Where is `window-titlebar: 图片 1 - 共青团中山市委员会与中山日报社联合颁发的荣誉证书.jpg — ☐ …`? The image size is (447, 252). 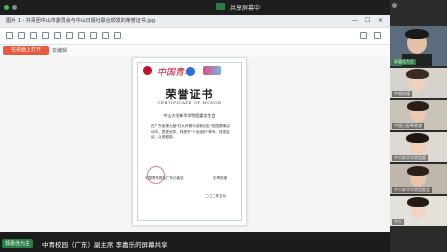 window-titlebar: 图片 1 - 共青团中山市委员会与中山日报社联合颁发的荣誉证书.jpg — ☐ … is located at coordinates (195, 21).